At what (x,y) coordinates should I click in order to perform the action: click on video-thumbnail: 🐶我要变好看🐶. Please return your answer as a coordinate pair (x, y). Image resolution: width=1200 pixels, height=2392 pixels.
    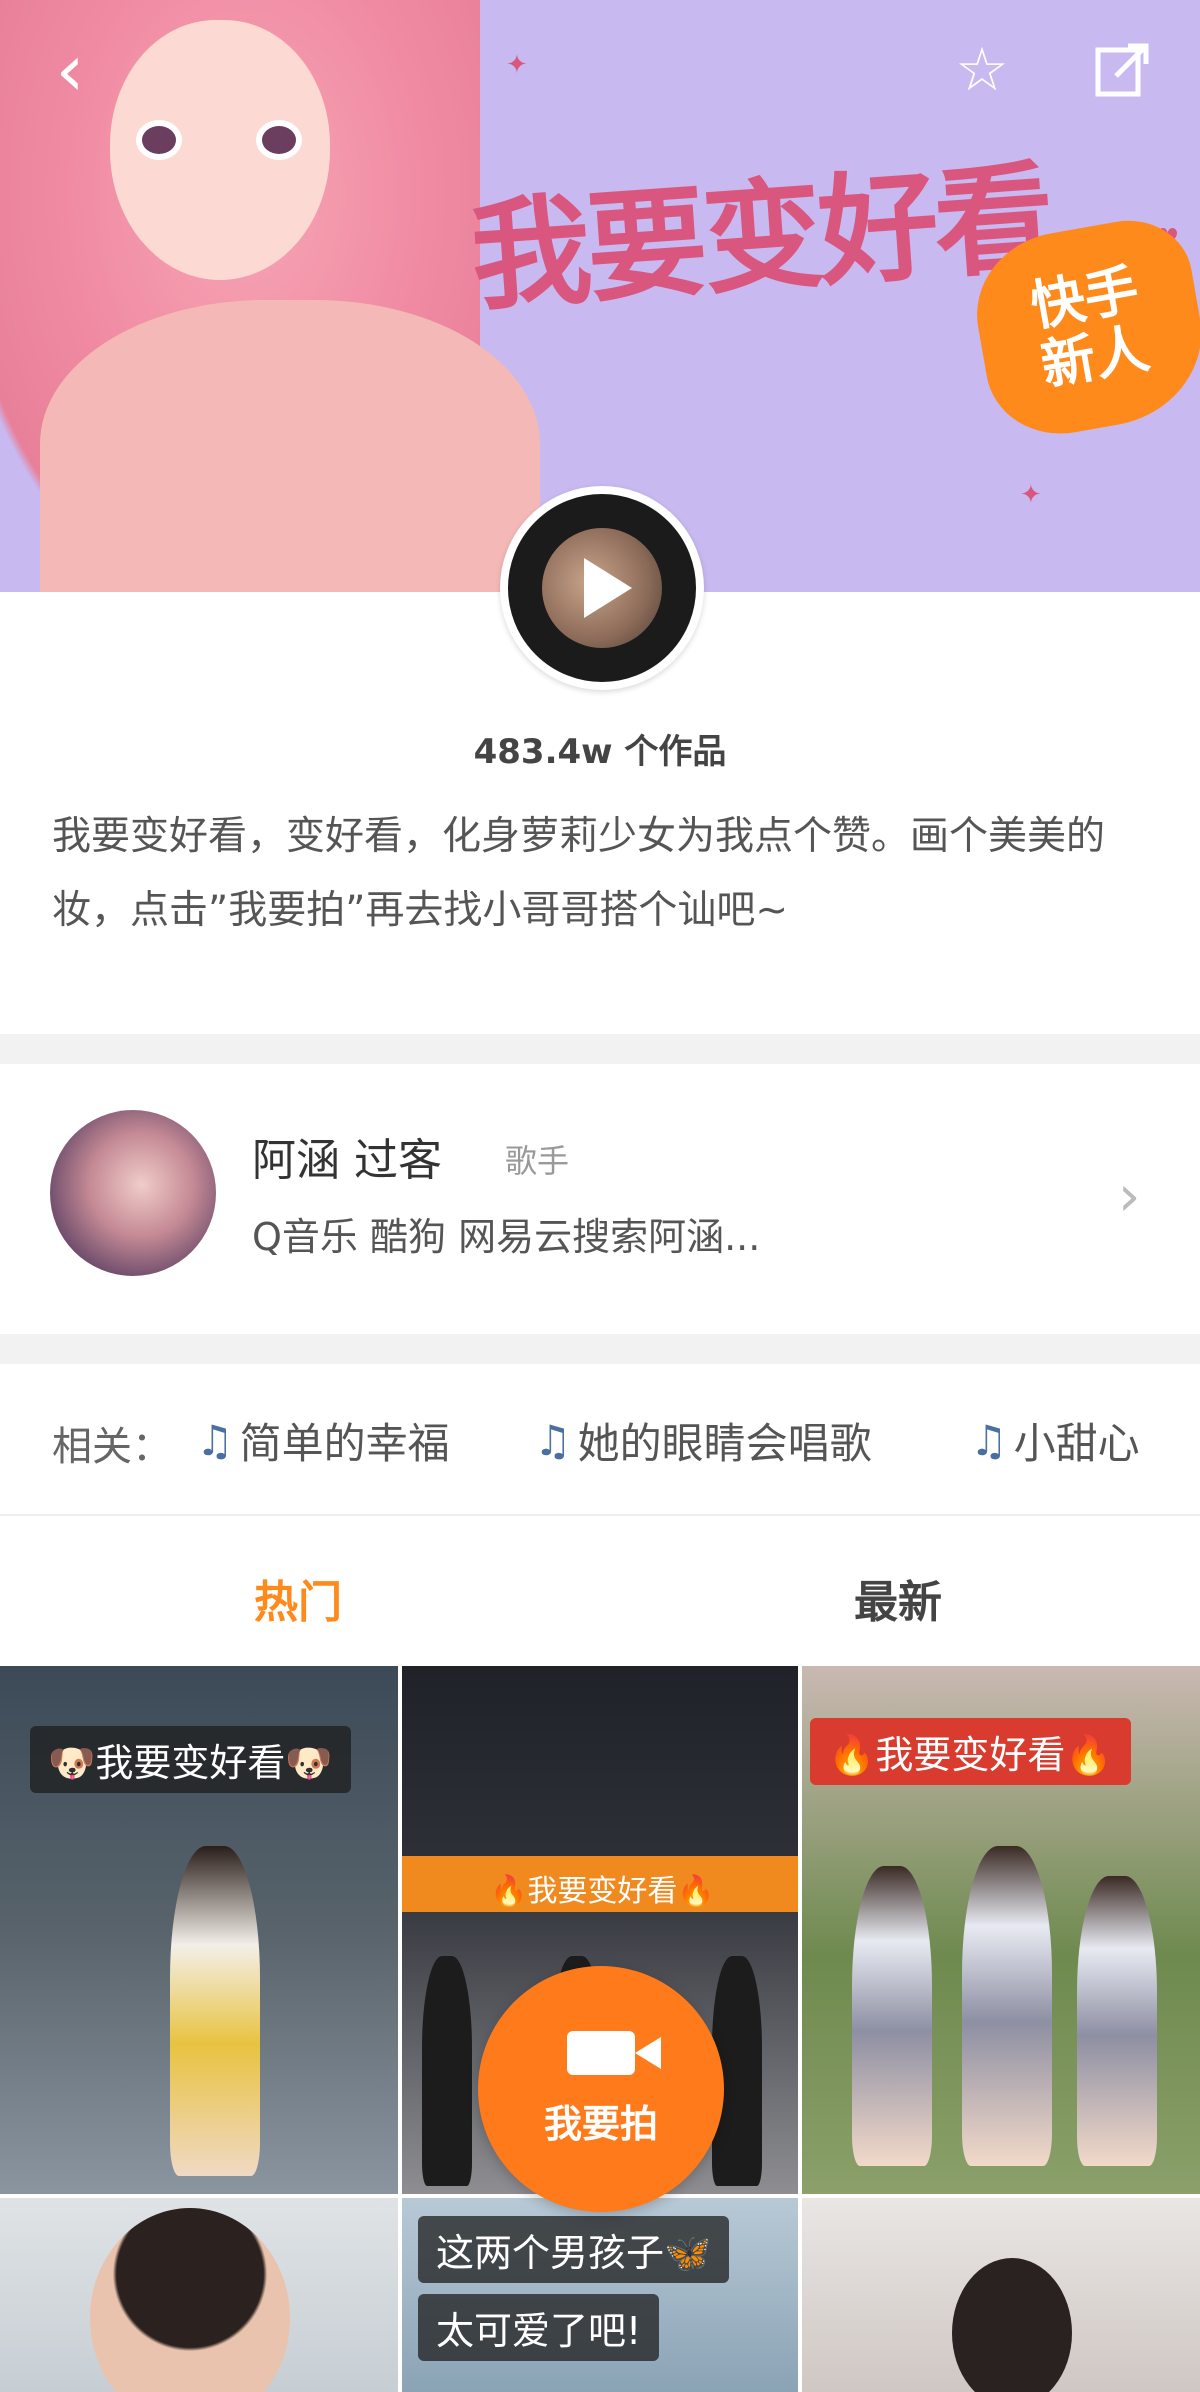
    Looking at the image, I should click on (199, 1930).